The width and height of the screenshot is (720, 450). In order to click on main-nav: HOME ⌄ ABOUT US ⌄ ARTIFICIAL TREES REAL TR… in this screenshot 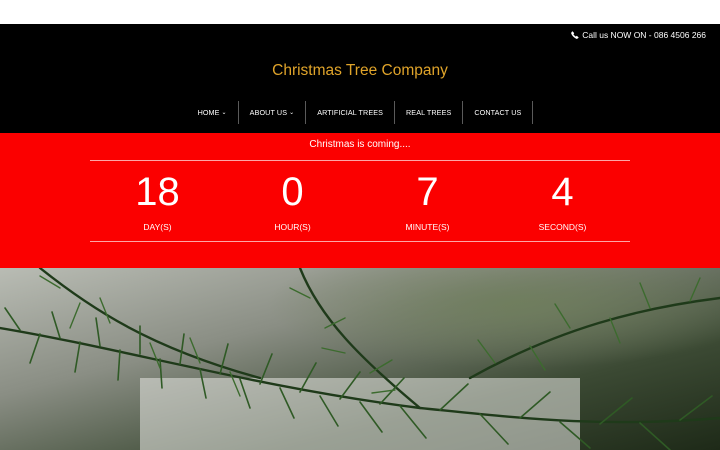, I will do `click(360, 112)`.